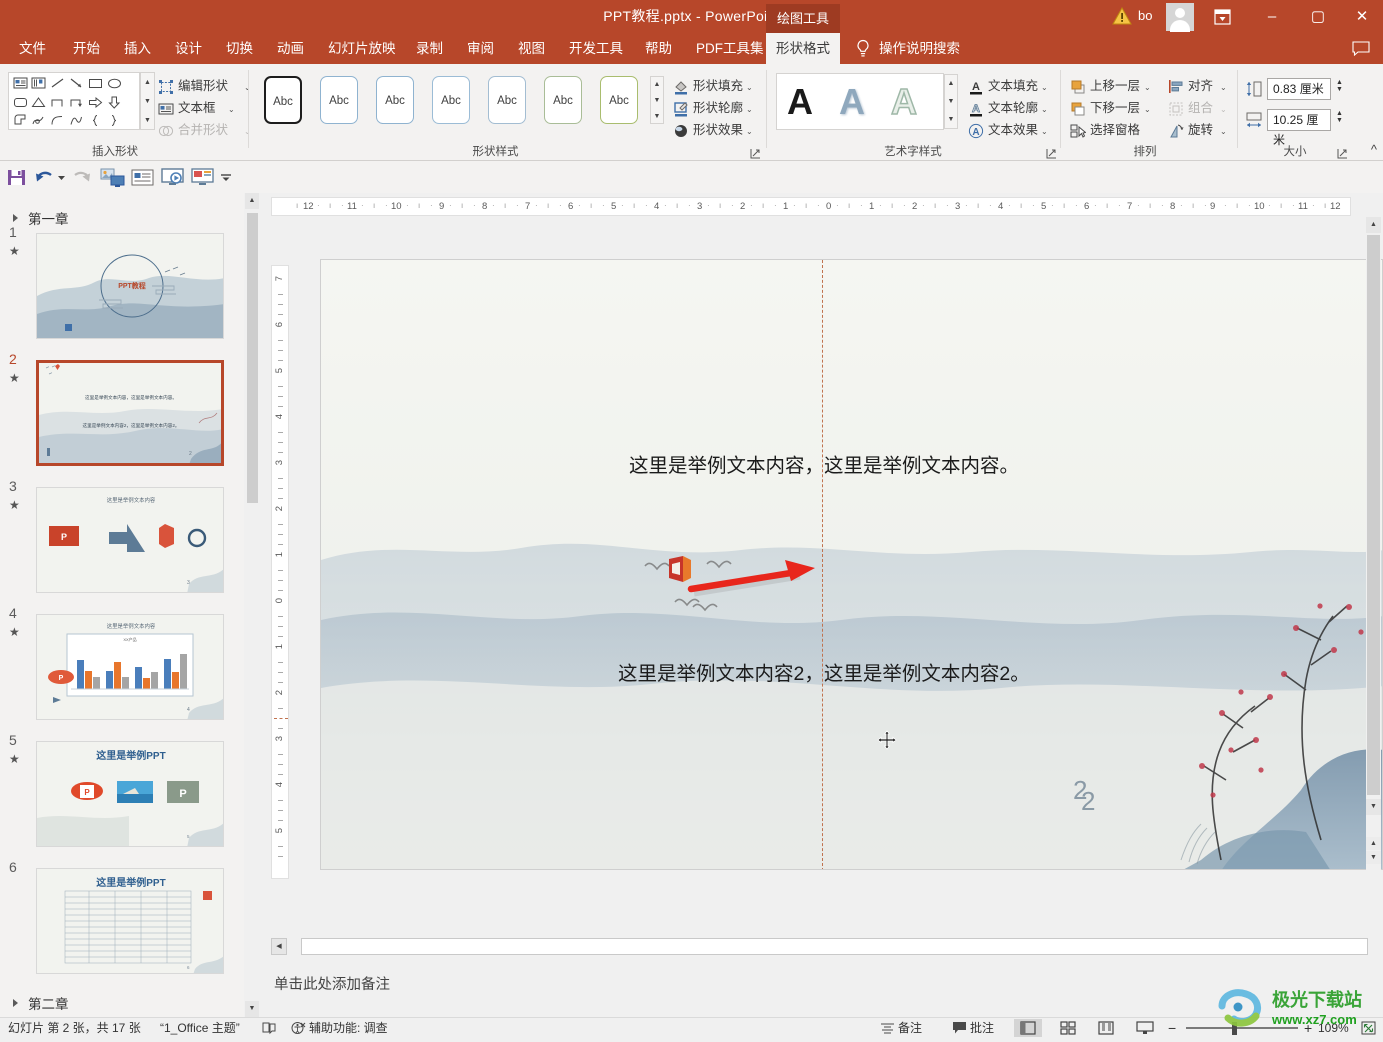 The image size is (1383, 1042). Describe the element at coordinates (834, 946) in the screenshot. I see `hscroll-track` at that location.